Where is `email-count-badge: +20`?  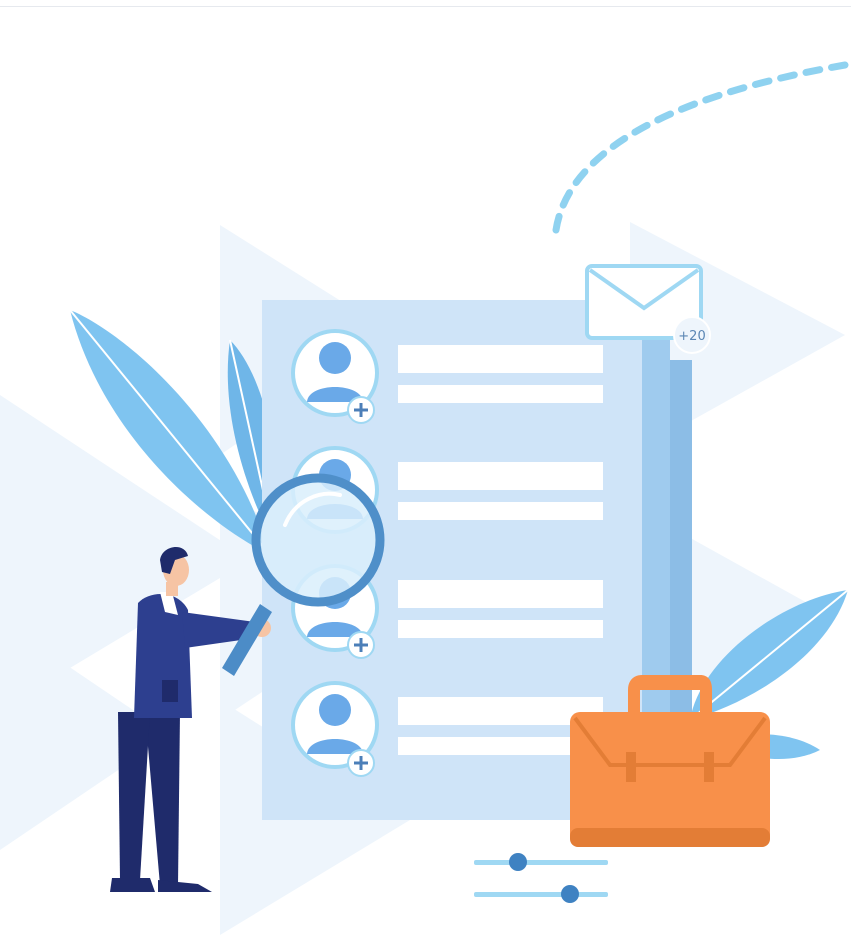
email-count-badge: +20 is located at coordinates (691, 336).